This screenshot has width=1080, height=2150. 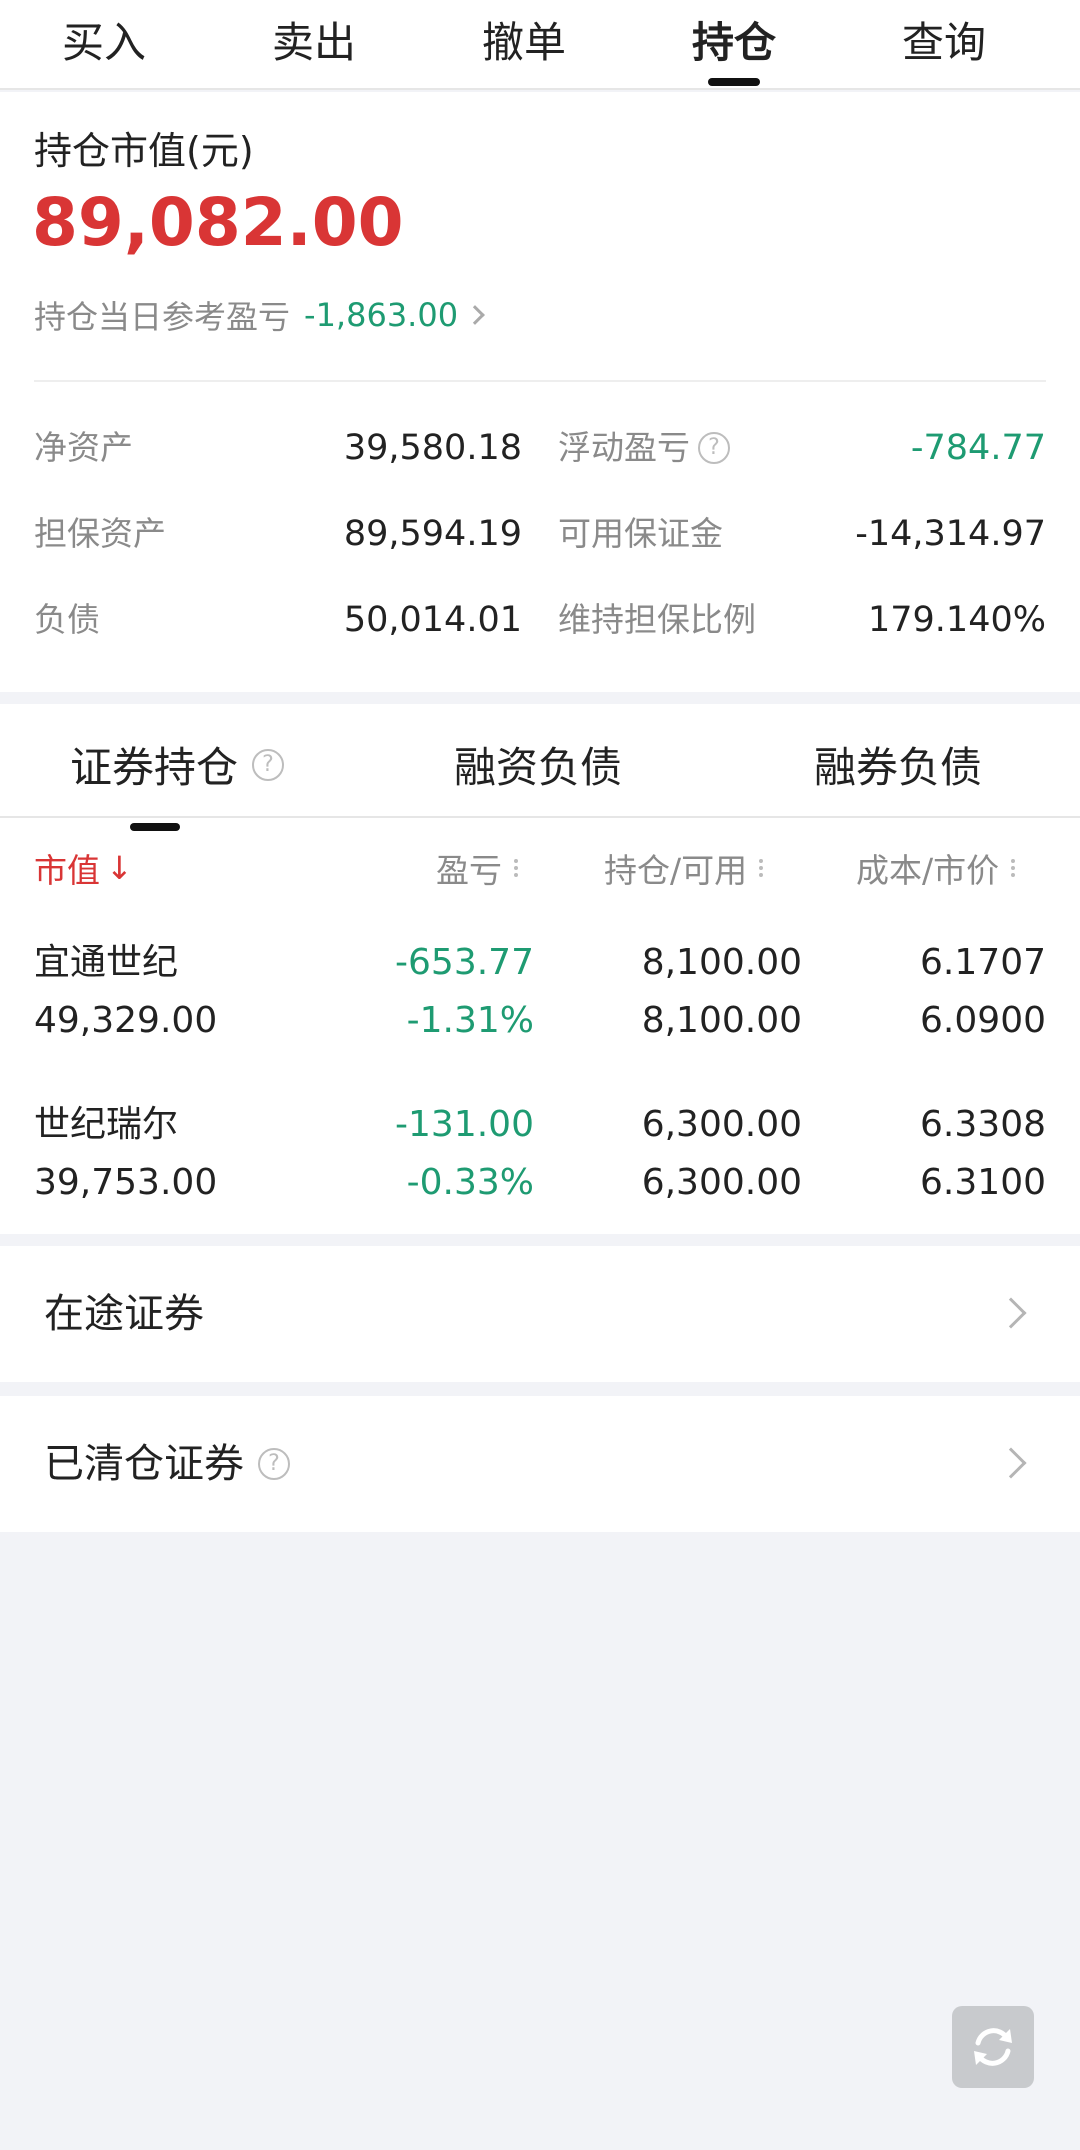 I want to click on column-cost-price-label: 成本/市价, so click(x=928, y=870).